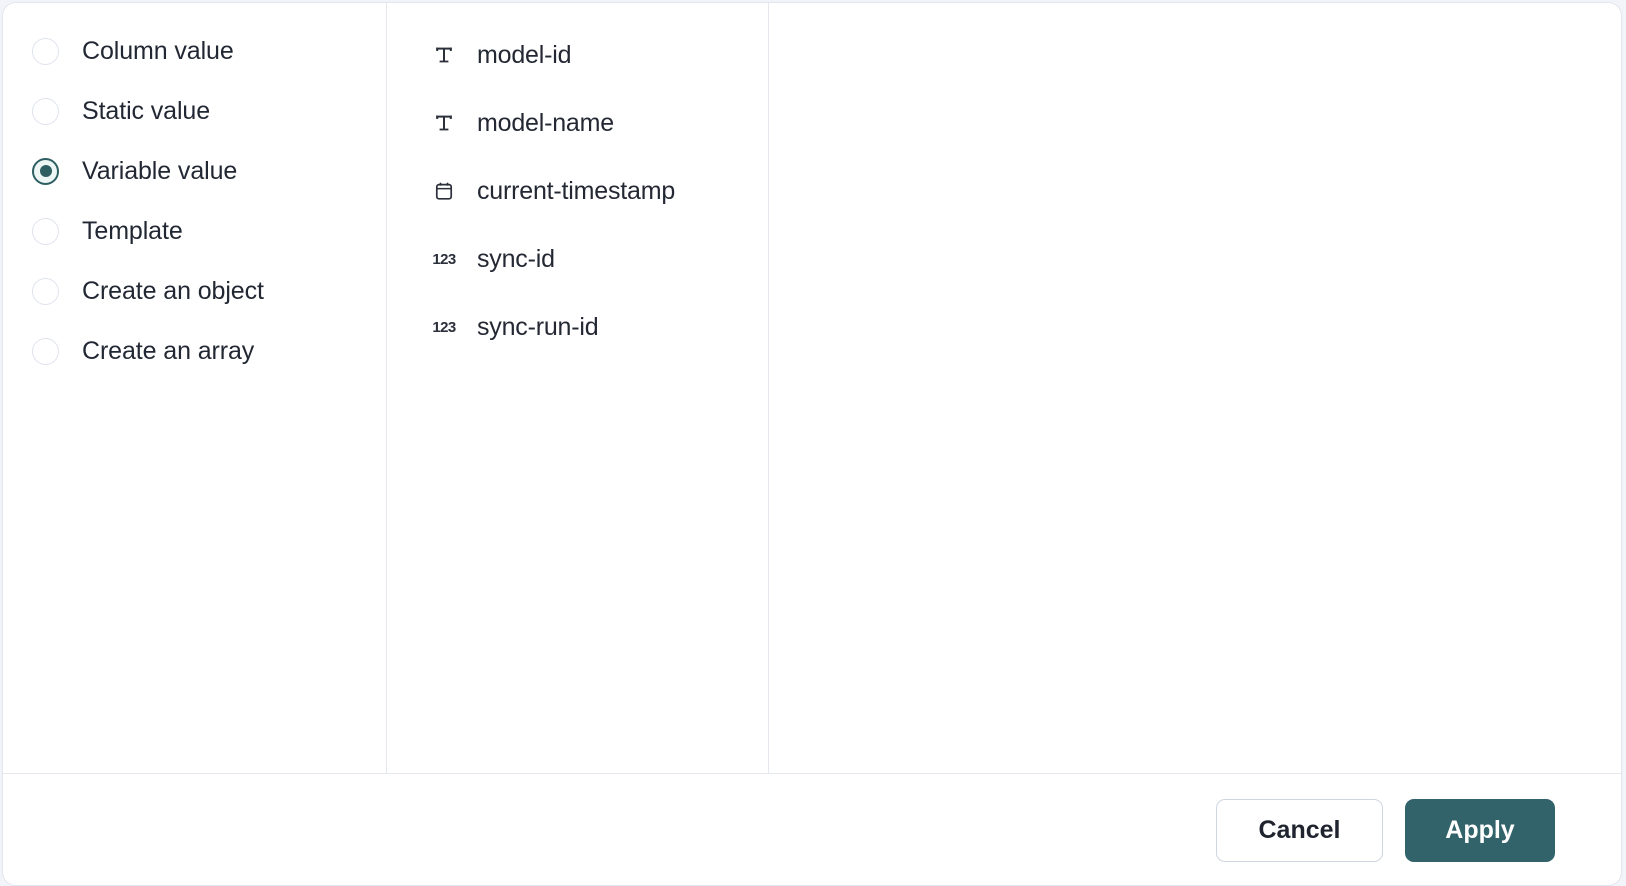 Image resolution: width=1626 pixels, height=886 pixels. Describe the element at coordinates (524, 54) in the screenshot. I see `variable-item-label: model-id` at that location.